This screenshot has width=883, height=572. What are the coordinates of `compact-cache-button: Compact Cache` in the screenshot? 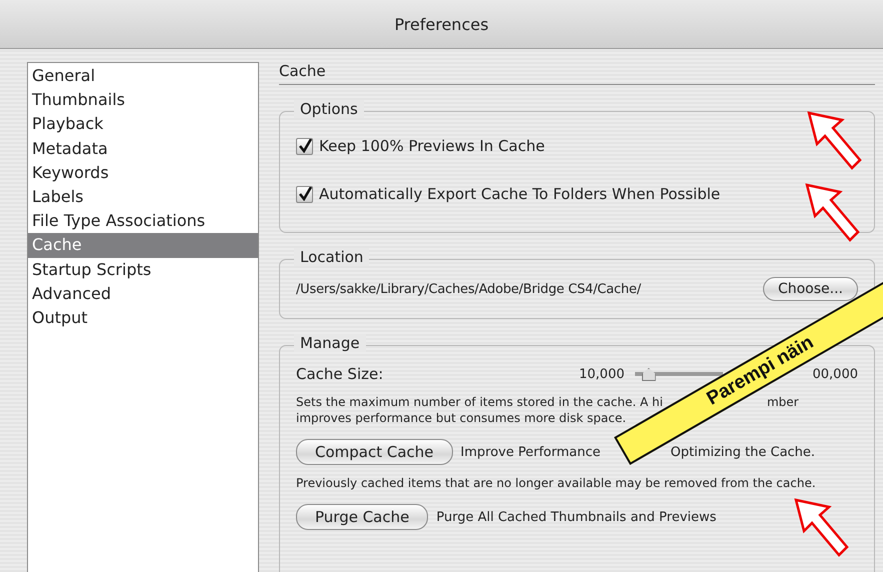 It's located at (374, 452).